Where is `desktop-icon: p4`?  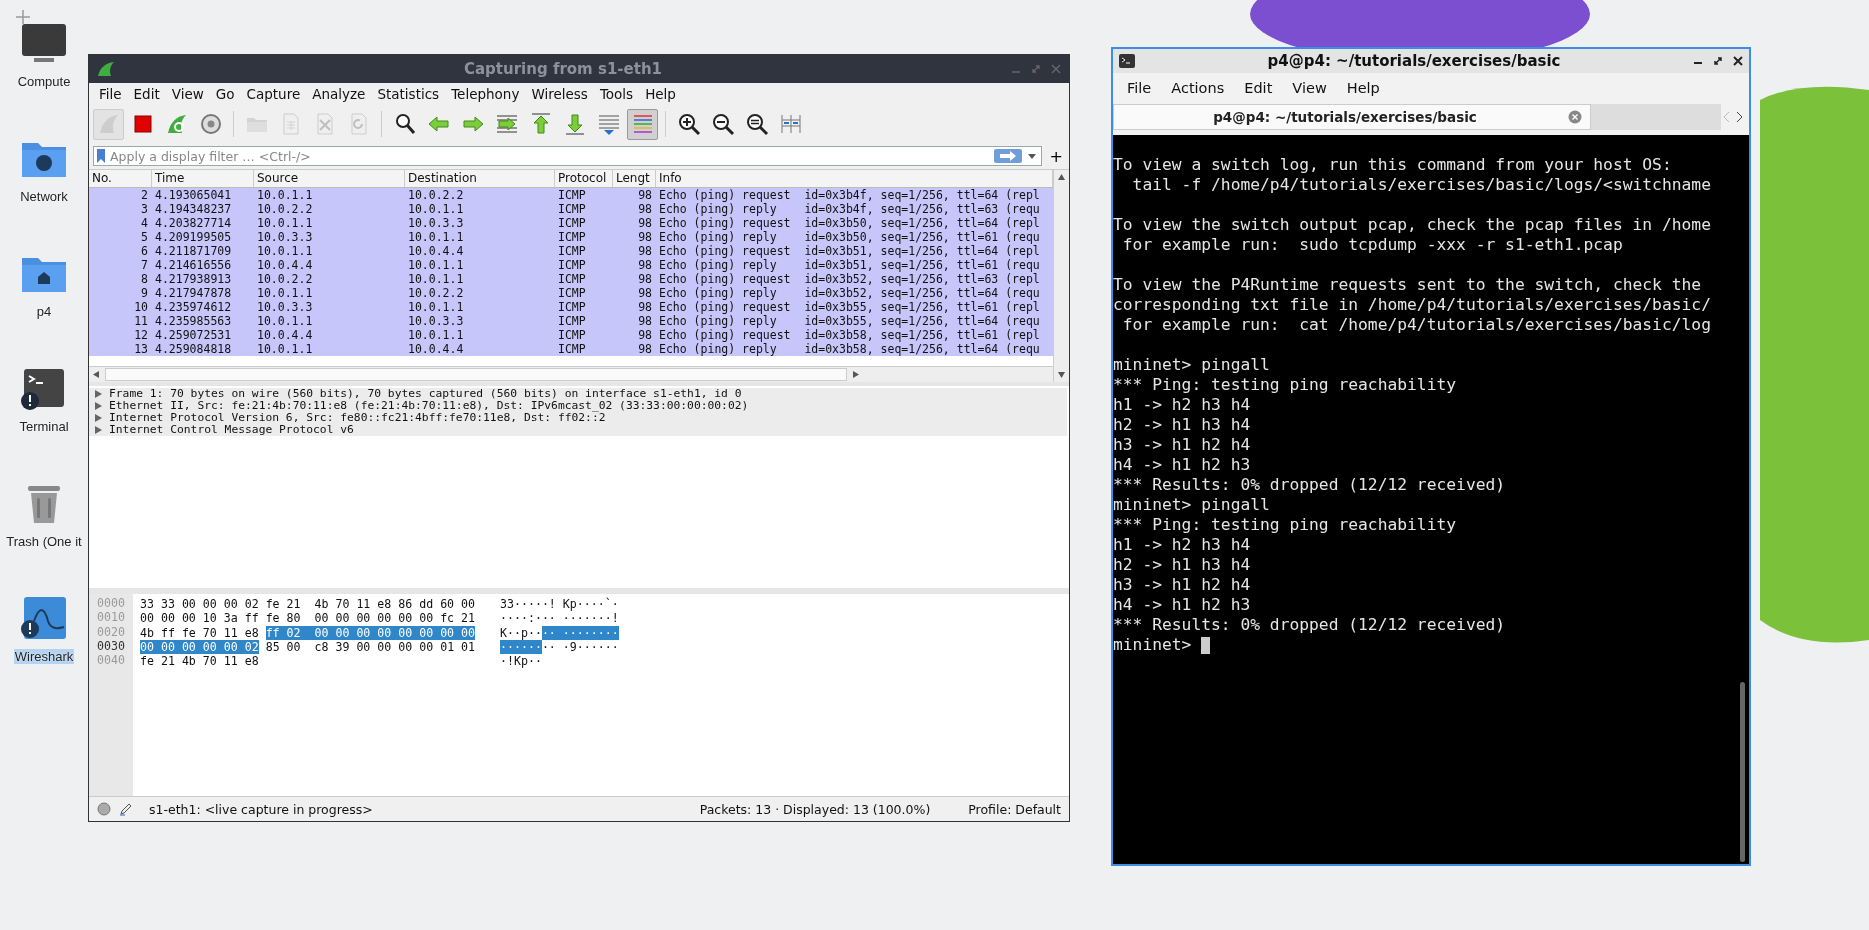 desktop-icon: p4 is located at coordinates (44, 283).